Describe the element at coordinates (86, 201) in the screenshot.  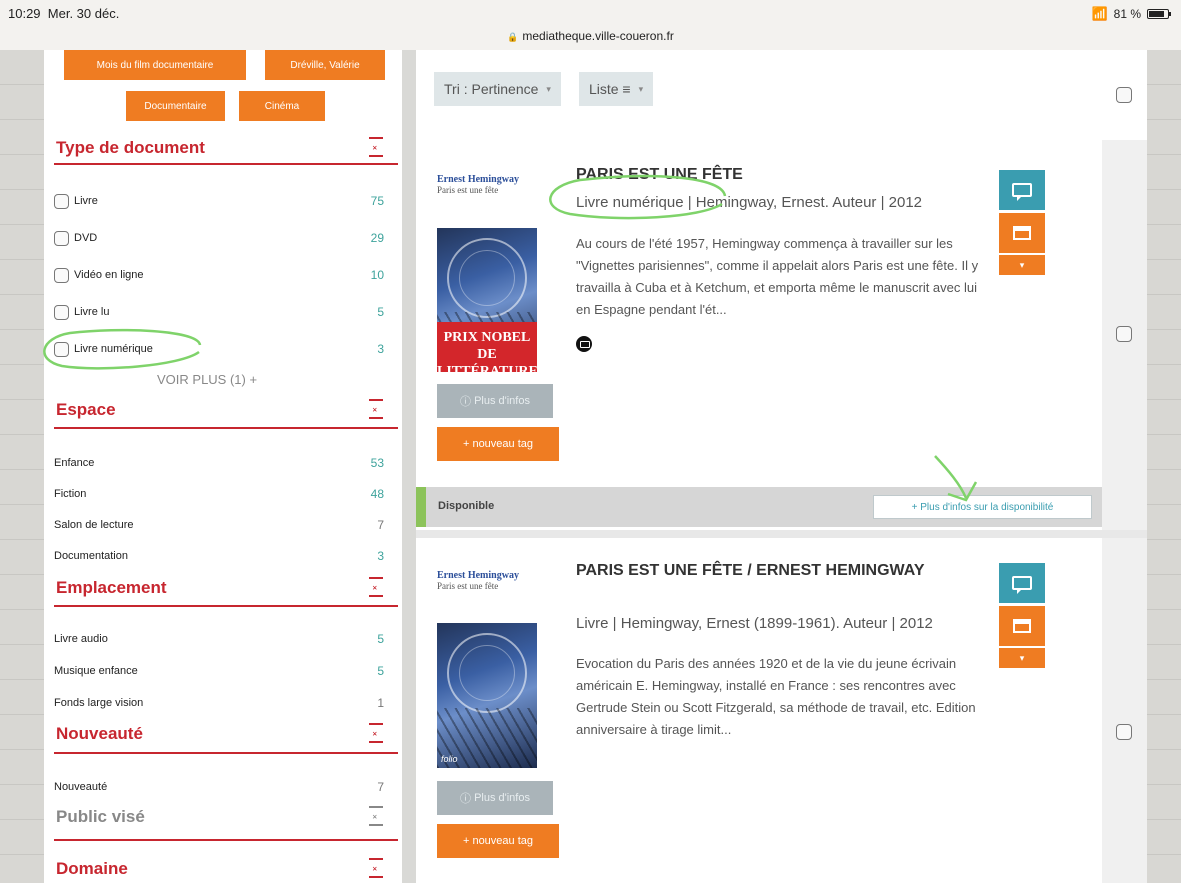
I see `facet-label: Livre` at that location.